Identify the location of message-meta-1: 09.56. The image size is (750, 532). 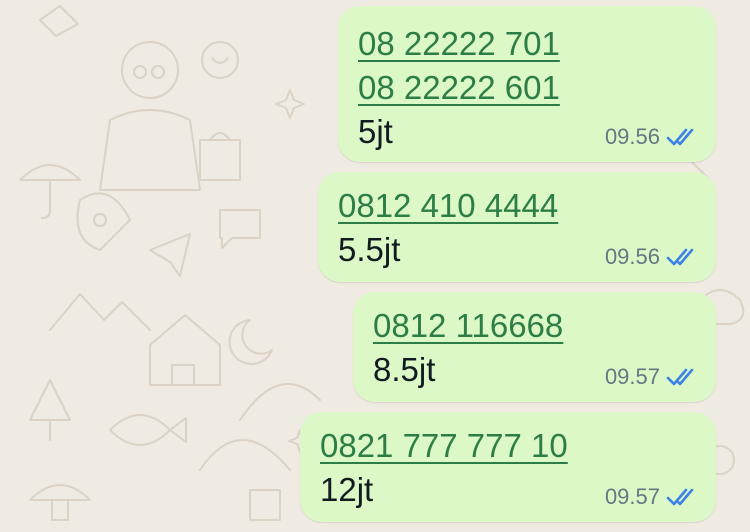
(651, 137).